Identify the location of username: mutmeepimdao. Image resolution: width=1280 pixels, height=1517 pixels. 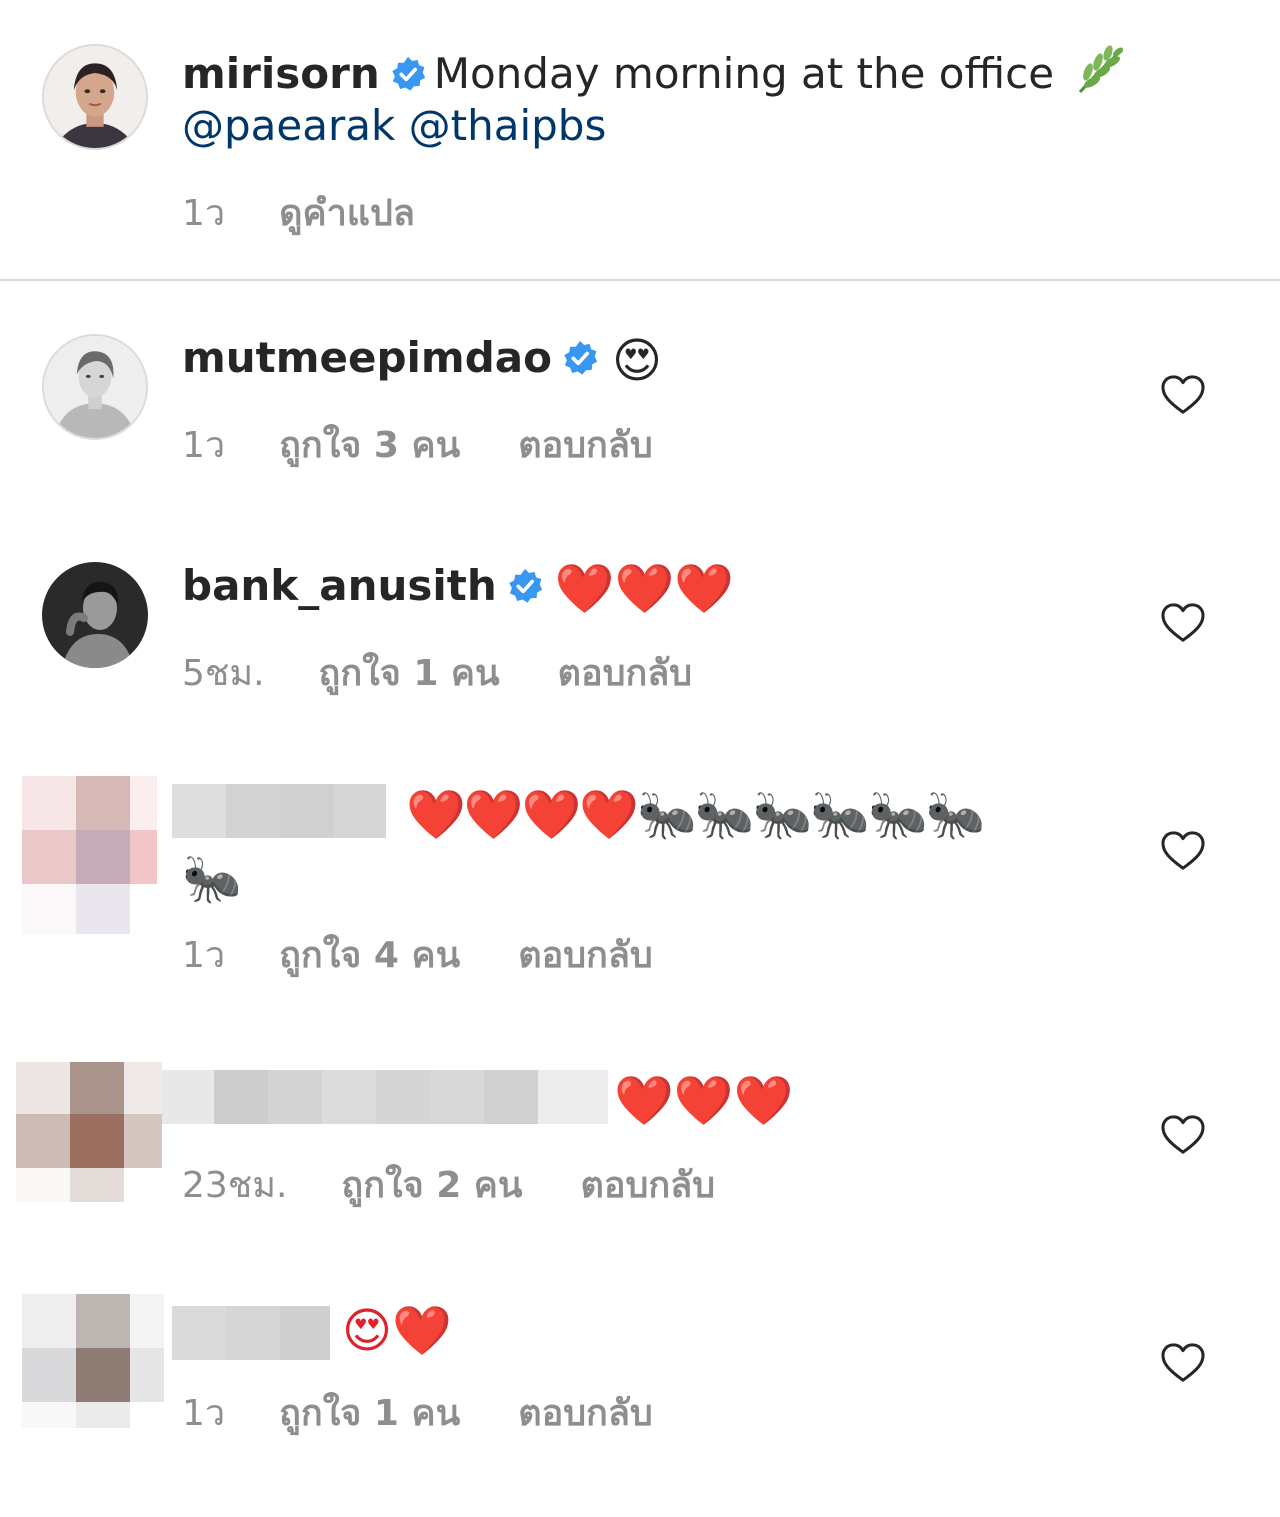
(367, 357).